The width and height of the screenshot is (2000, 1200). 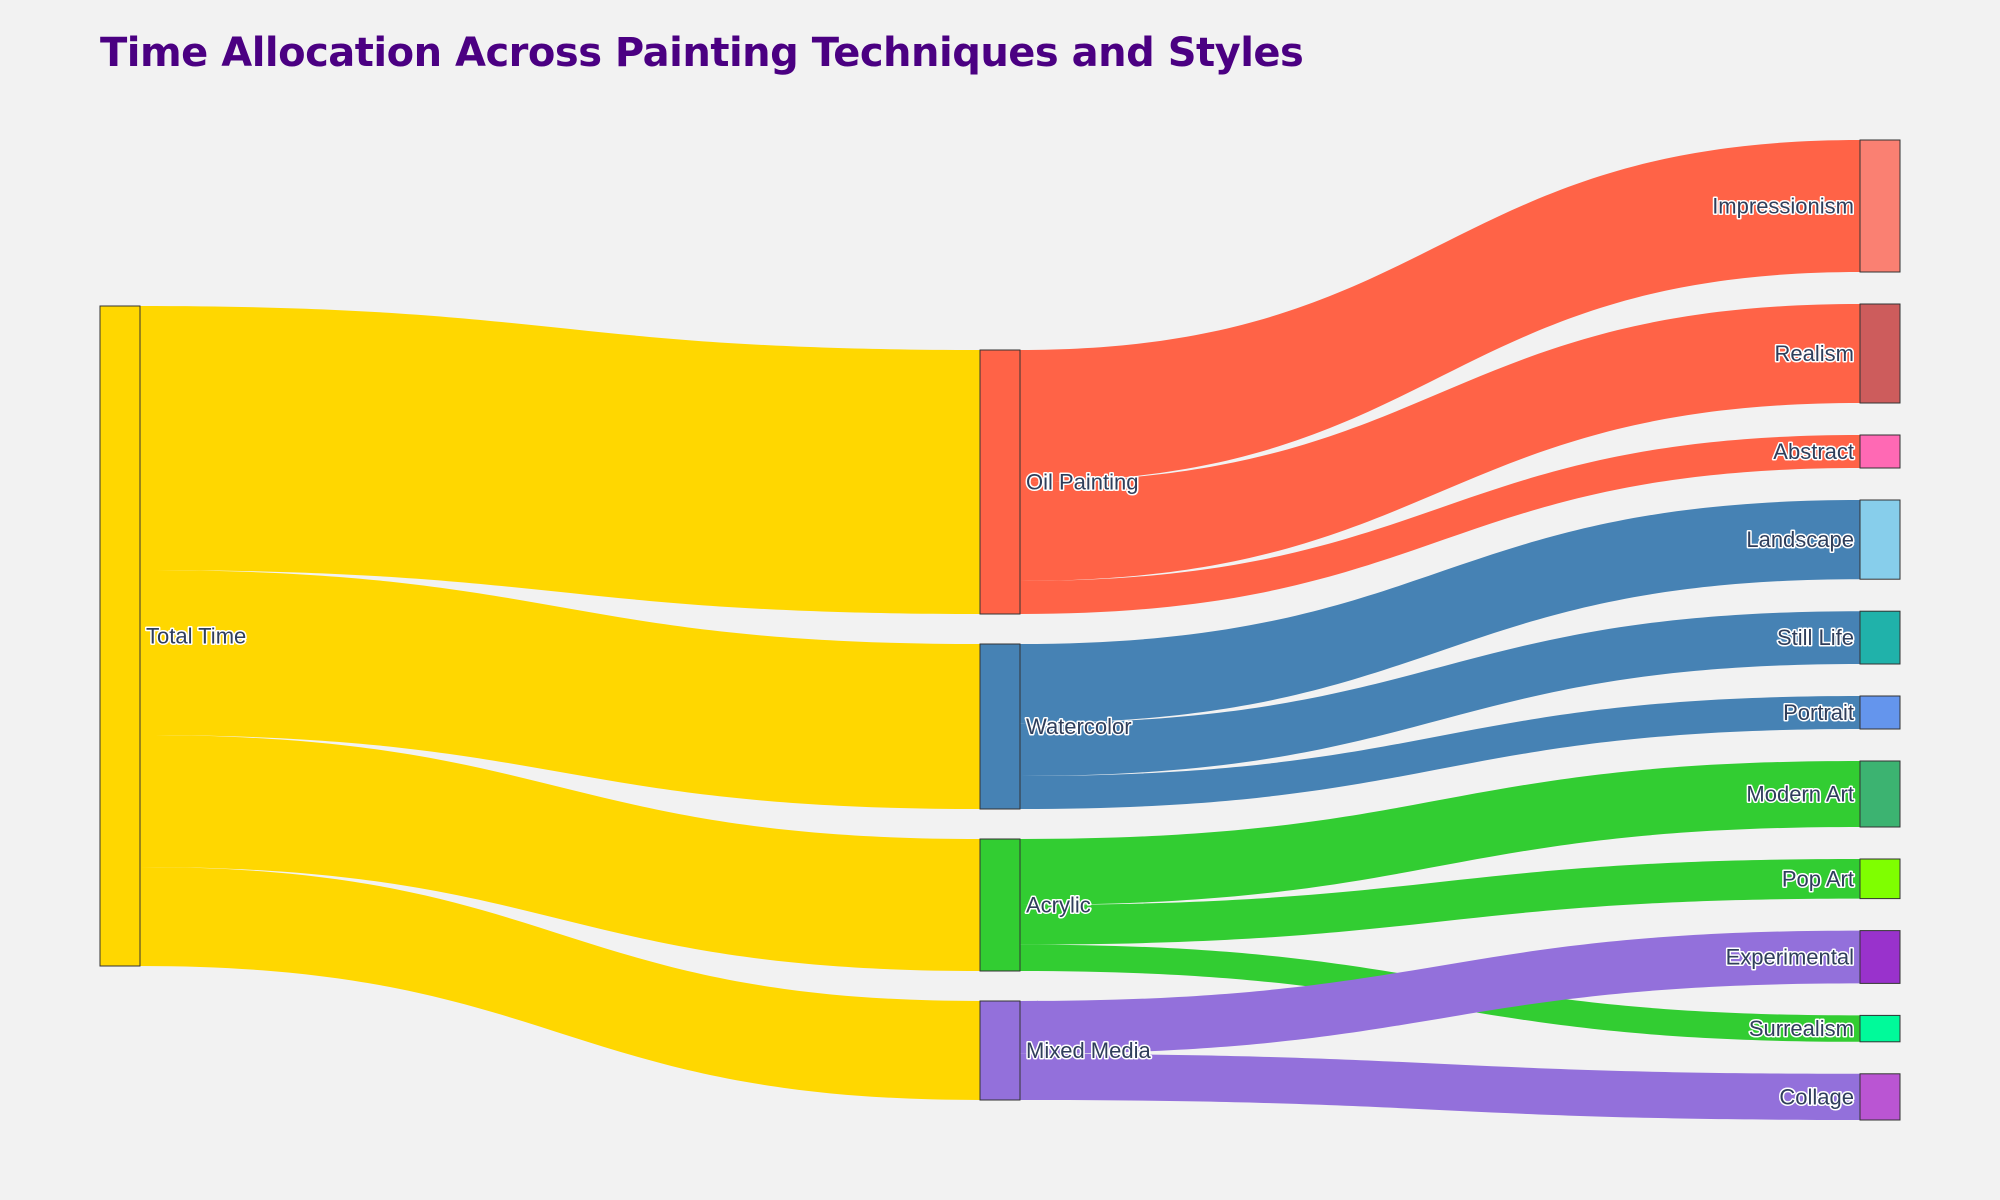 What do you see at coordinates (1783, 206) in the screenshot?
I see `node-label-impressionism: Impressionism` at bounding box center [1783, 206].